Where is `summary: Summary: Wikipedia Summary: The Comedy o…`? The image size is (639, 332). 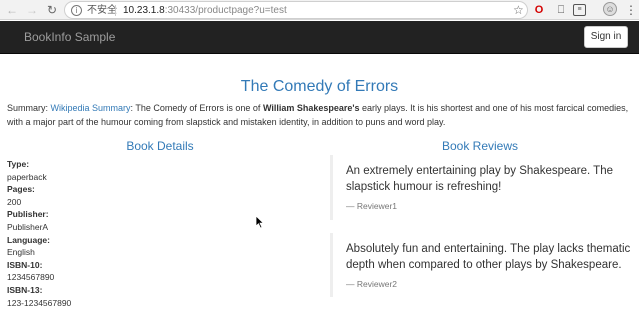
summary: Summary: Wikipedia Summary: The Comedy o… is located at coordinates (321, 115).